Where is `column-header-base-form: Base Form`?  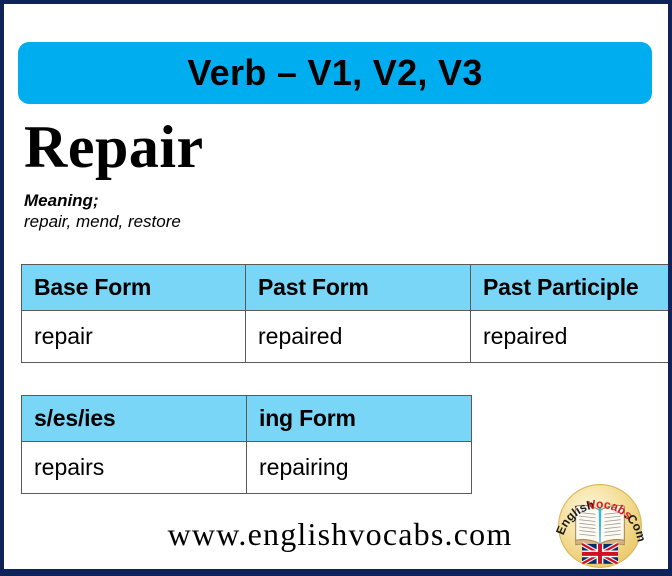 column-header-base-form: Base Form is located at coordinates (133, 287).